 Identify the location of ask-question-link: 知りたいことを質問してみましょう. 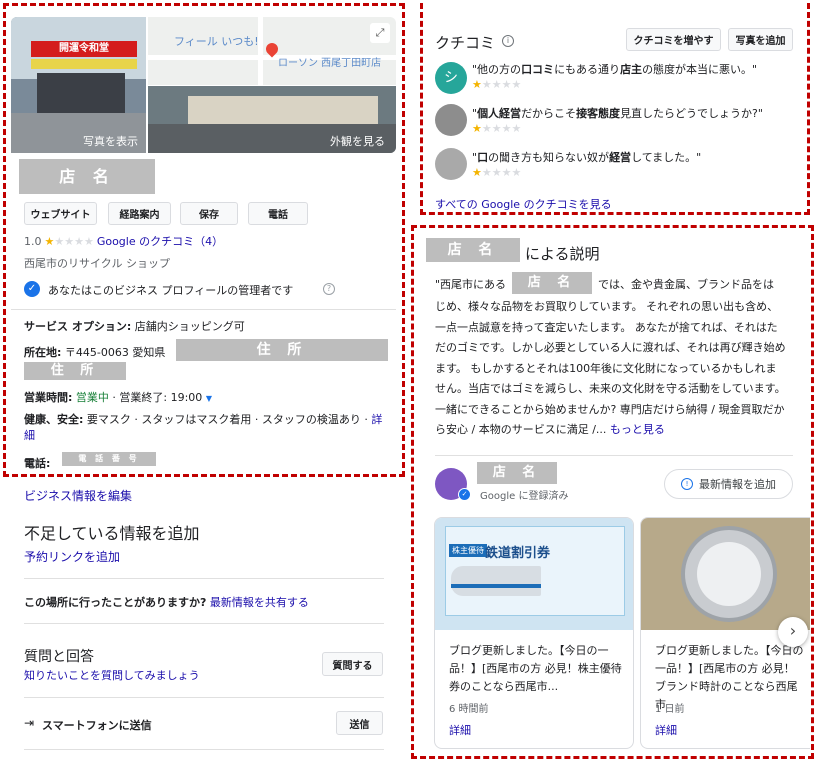
(112, 675).